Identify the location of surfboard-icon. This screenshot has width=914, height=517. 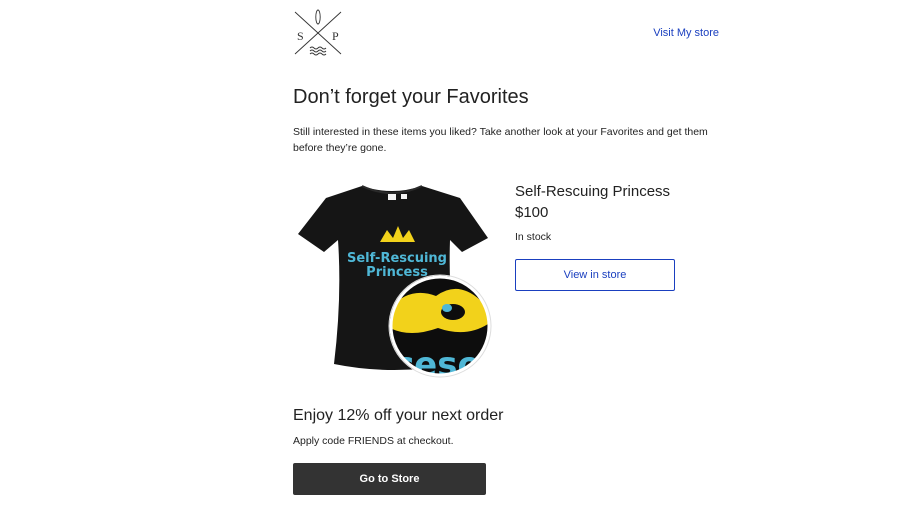
(318, 17).